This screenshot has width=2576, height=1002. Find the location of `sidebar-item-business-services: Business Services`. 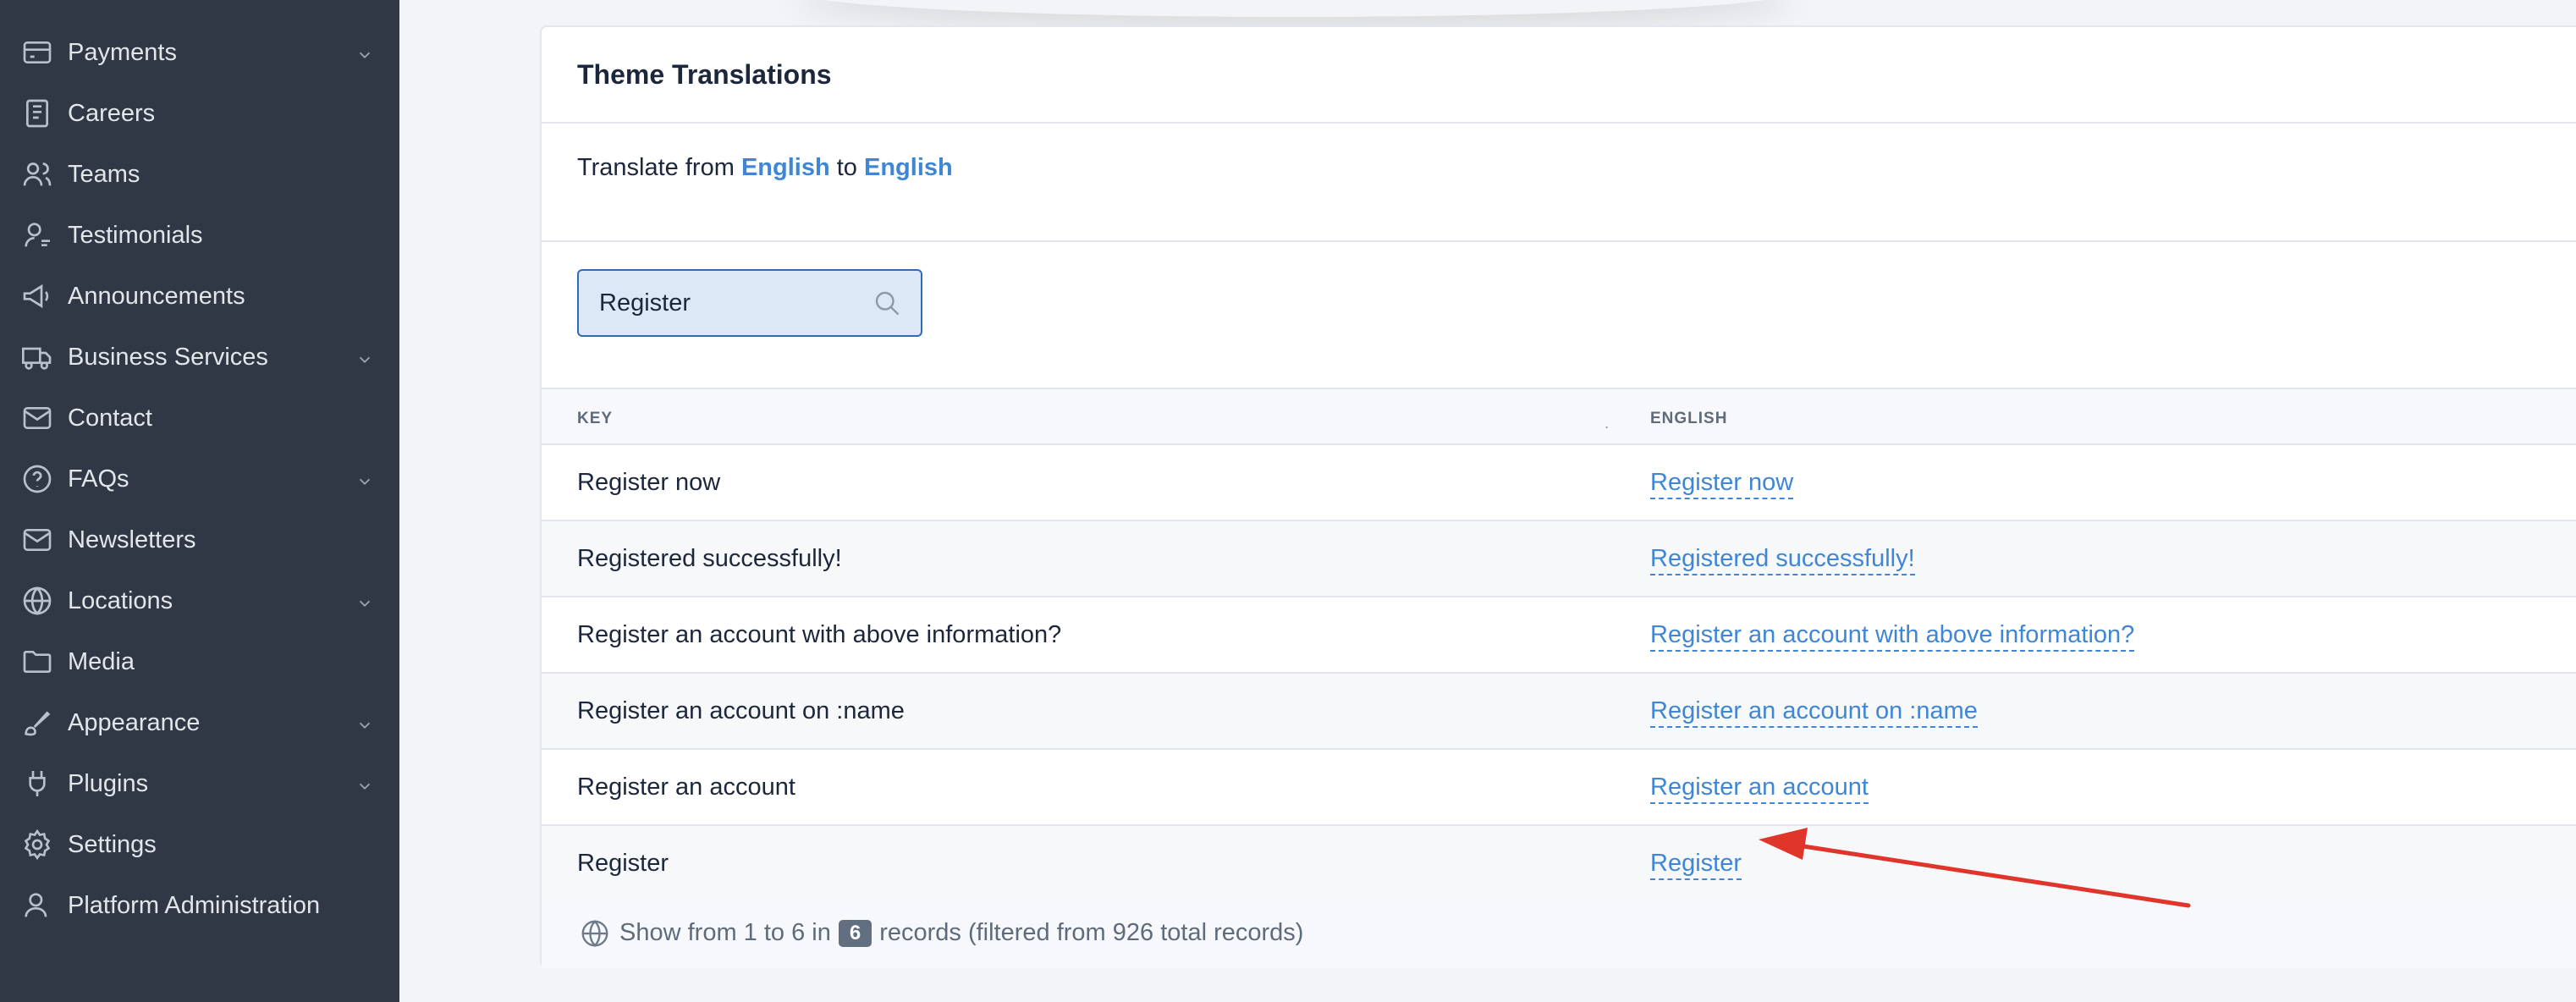

sidebar-item-business-services: Business Services is located at coordinates (199, 357).